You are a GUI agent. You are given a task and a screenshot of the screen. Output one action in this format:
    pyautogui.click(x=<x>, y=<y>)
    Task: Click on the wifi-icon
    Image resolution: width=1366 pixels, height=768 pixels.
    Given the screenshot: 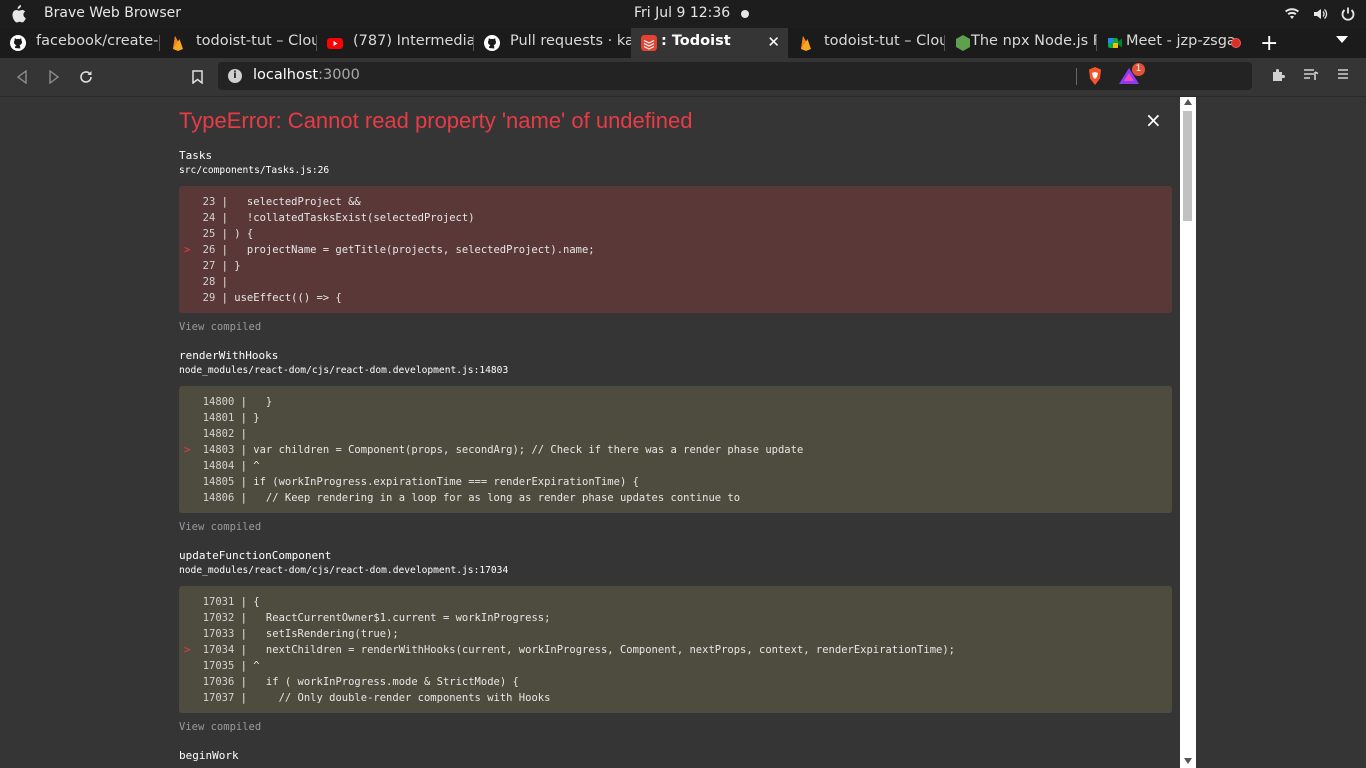 What is the action you would take?
    pyautogui.click(x=1292, y=14)
    